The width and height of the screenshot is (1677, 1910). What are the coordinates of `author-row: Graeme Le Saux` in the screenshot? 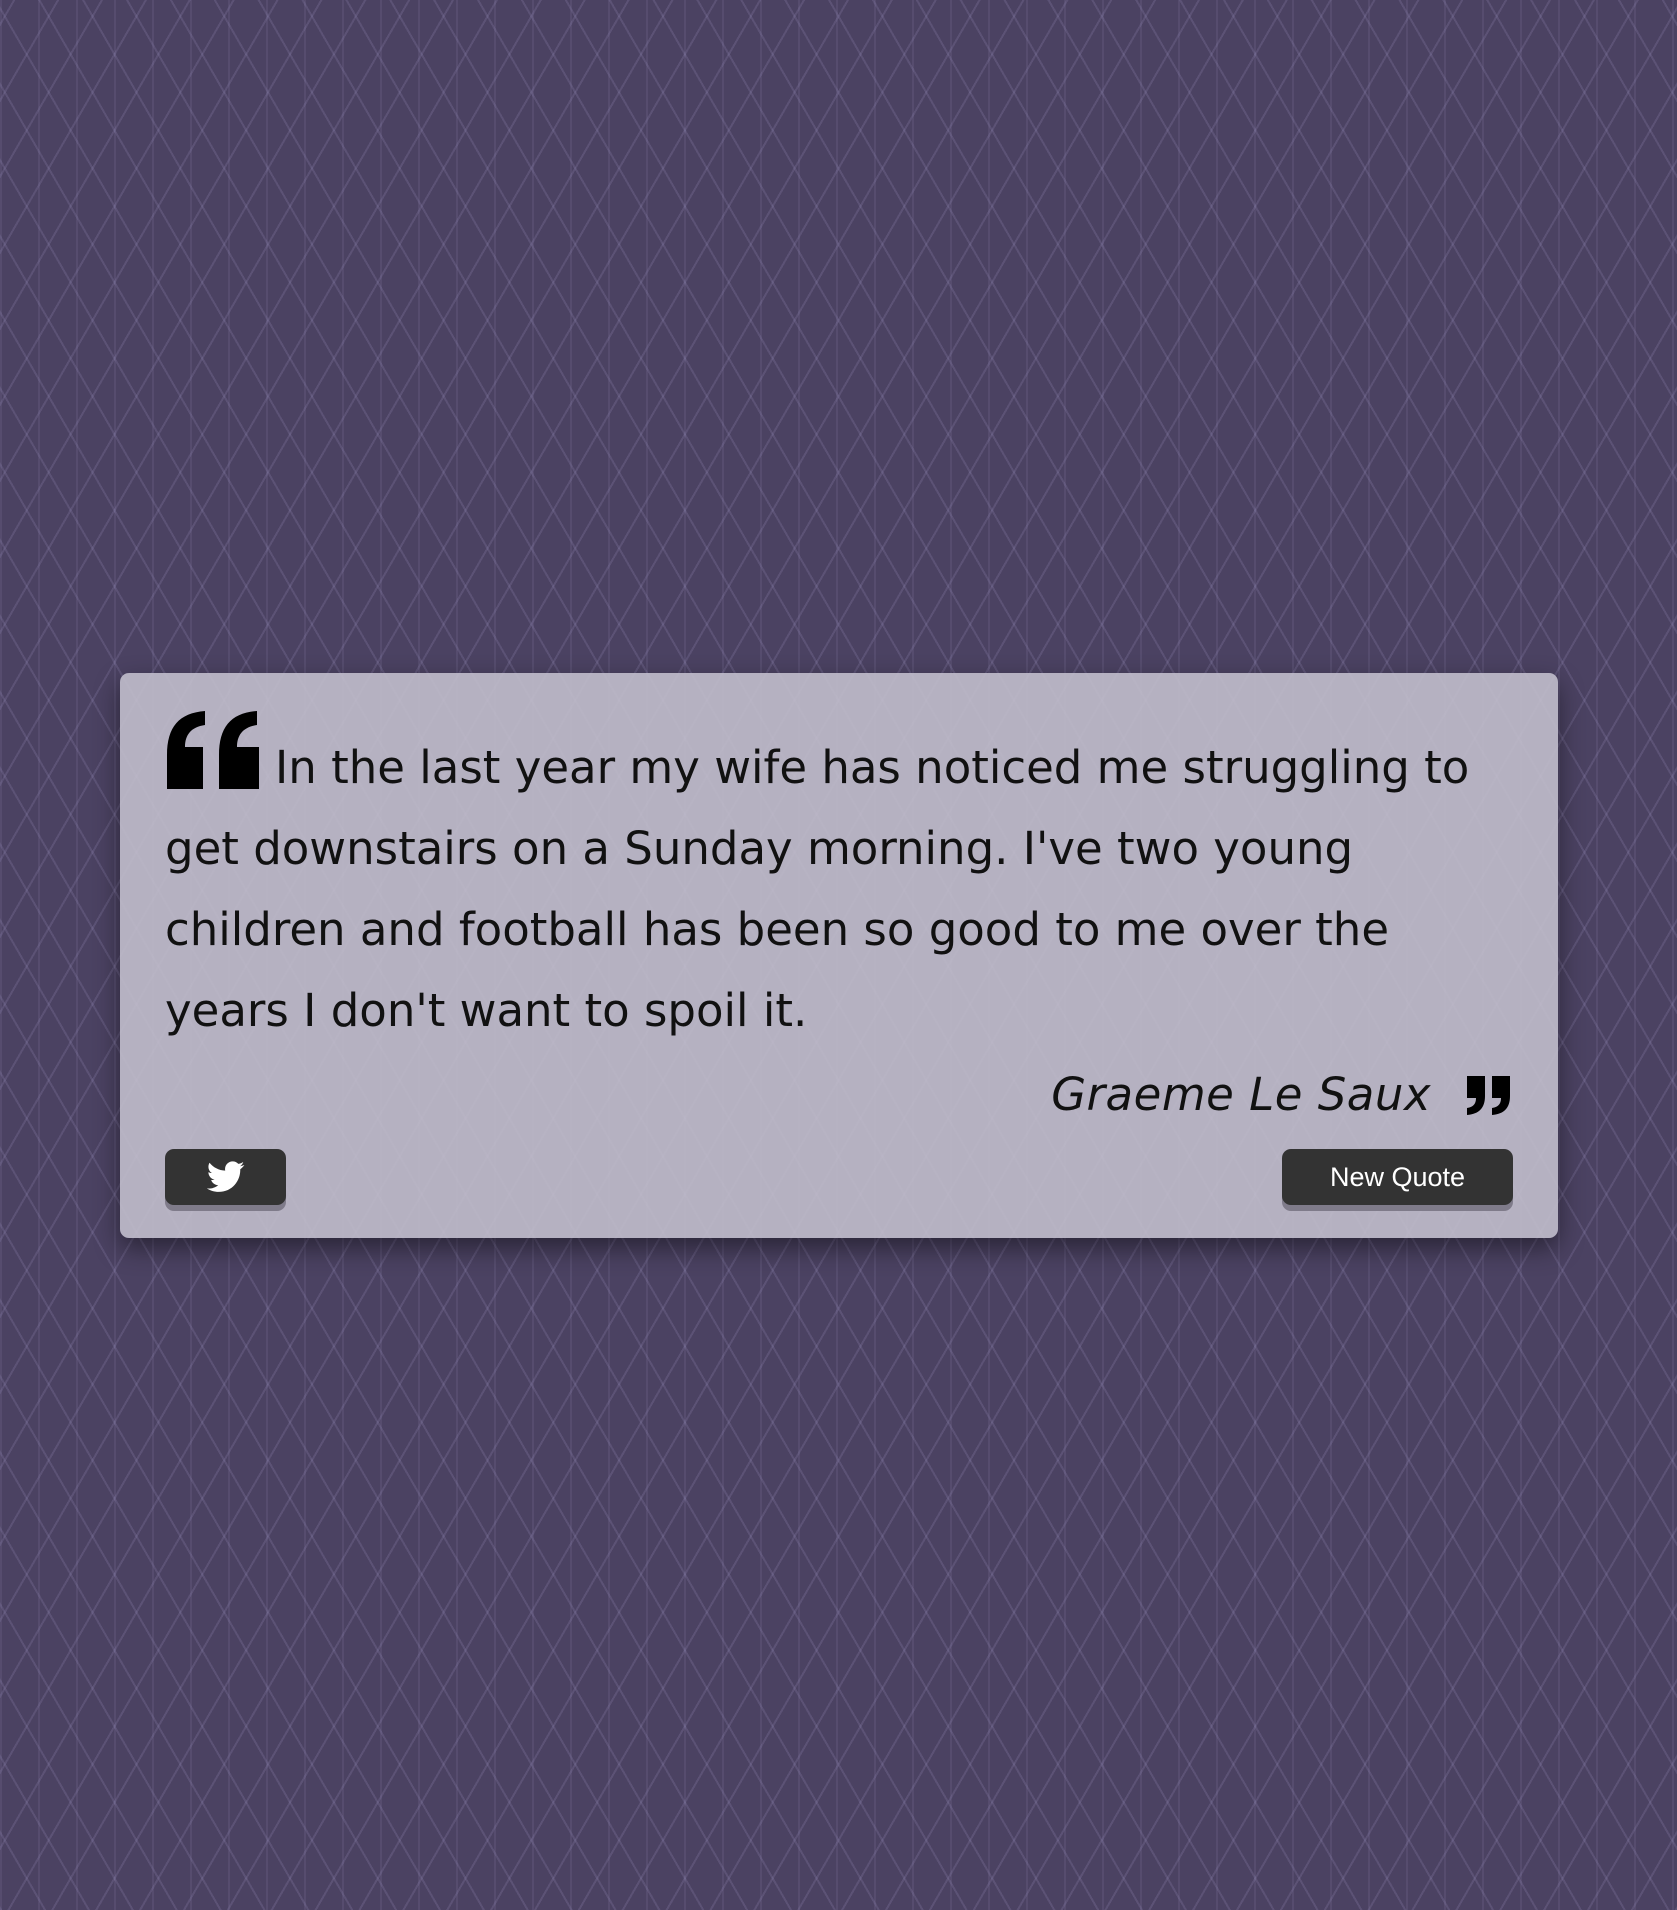 It's located at (1282, 1094).